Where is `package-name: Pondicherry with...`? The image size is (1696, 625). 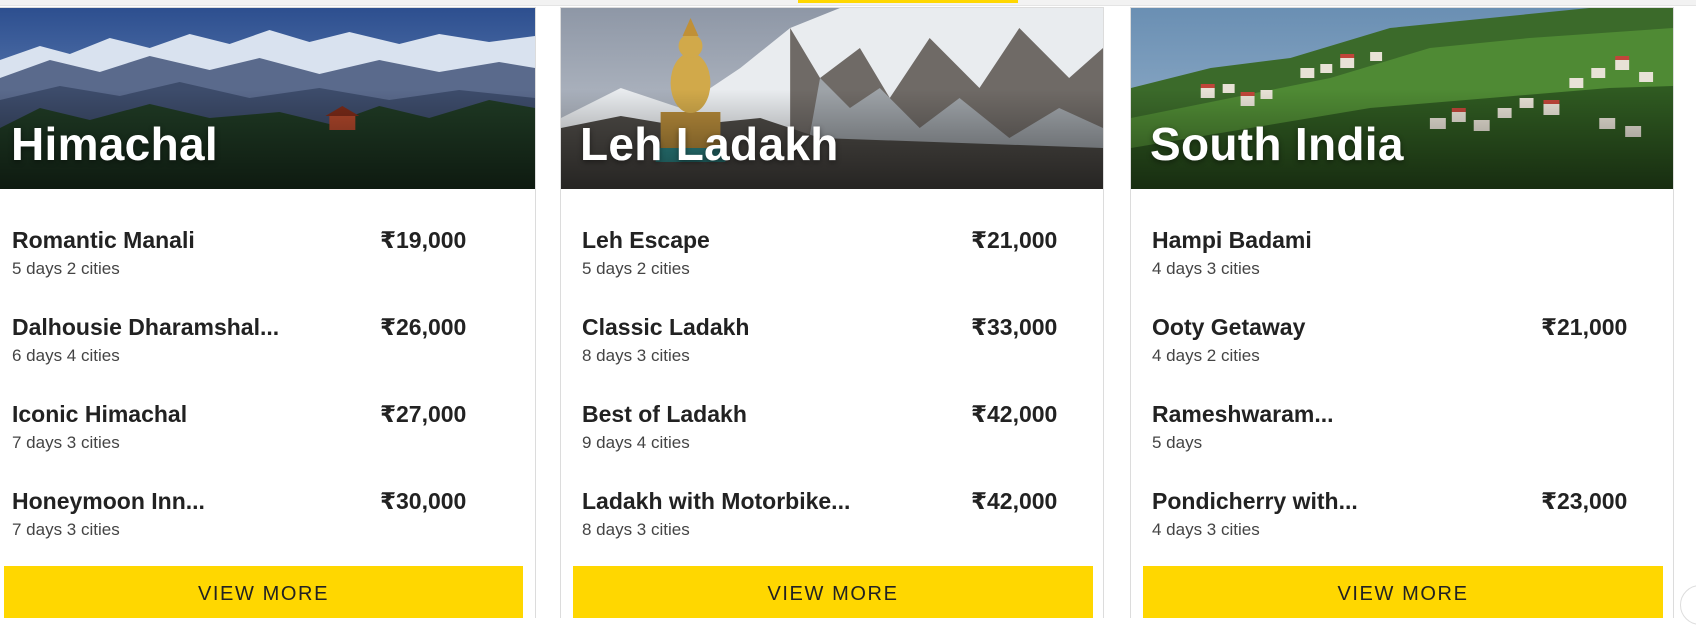
package-name: Pondicherry with... is located at coordinates (1255, 501).